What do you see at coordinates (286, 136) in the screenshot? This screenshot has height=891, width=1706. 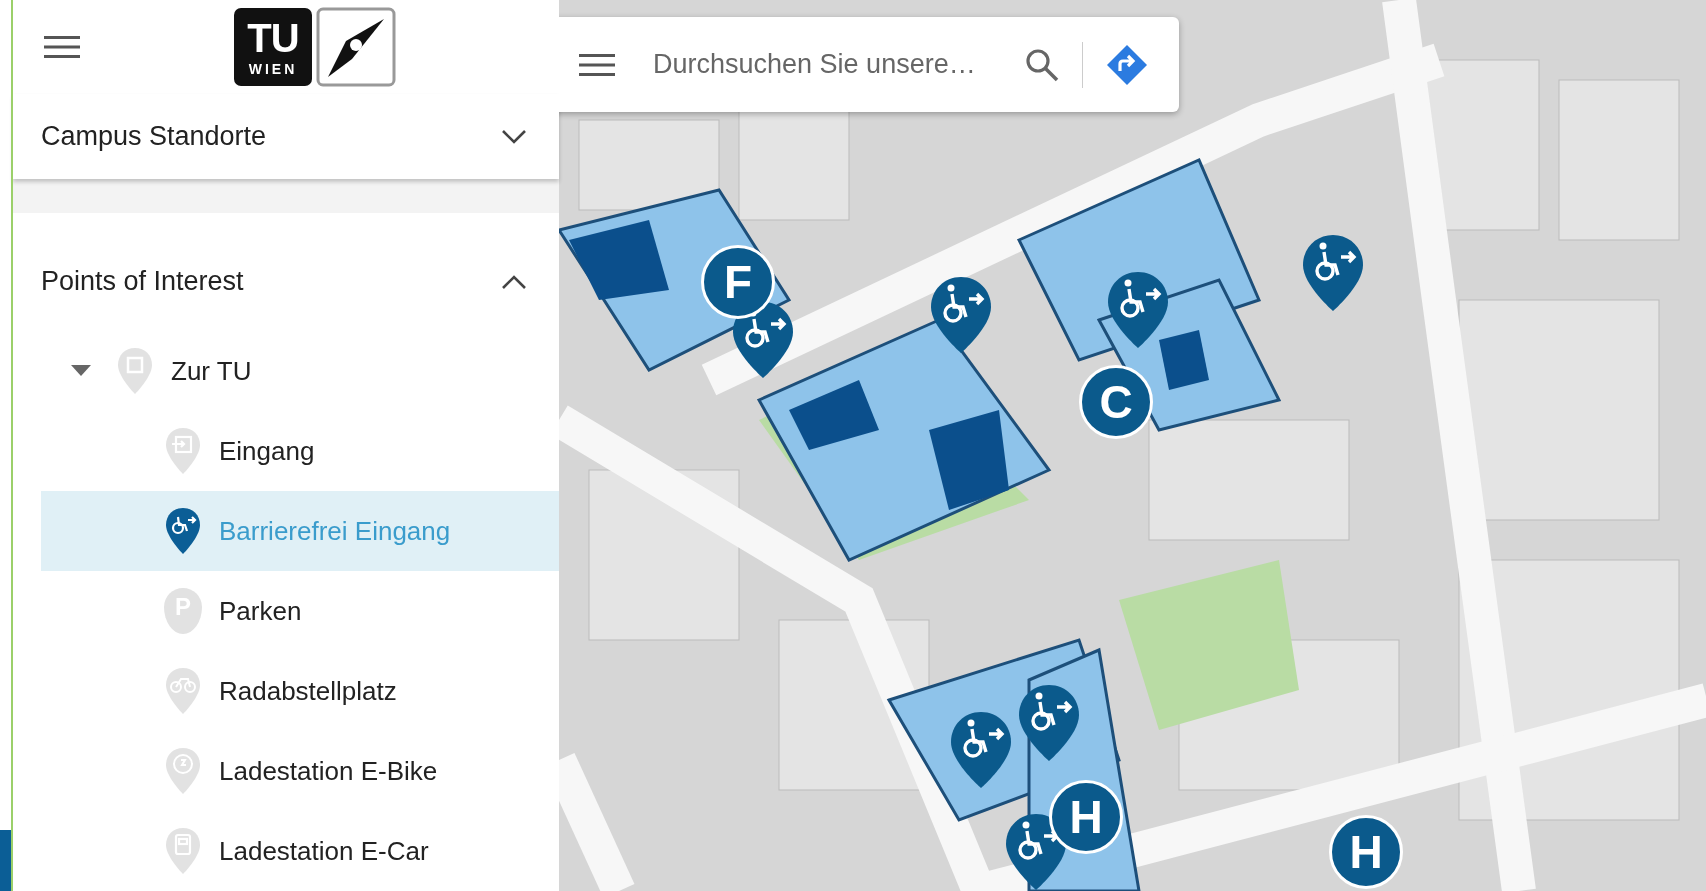 I see `section-header: Campus Standorte` at bounding box center [286, 136].